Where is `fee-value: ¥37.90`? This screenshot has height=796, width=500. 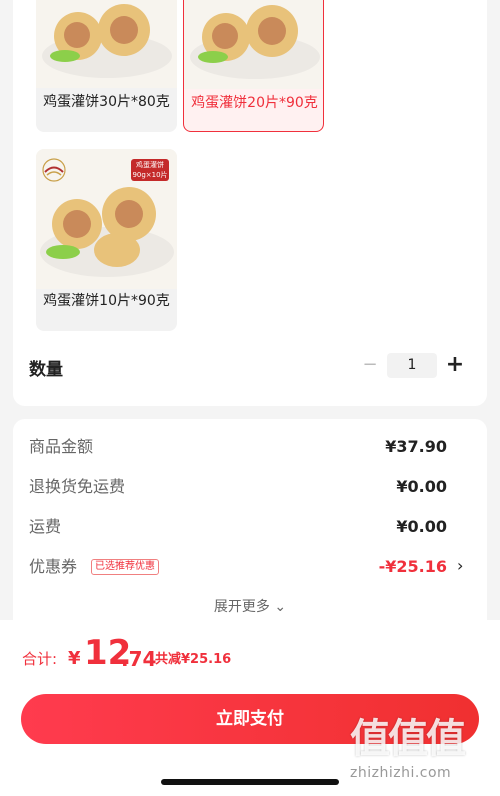
fee-value: ¥37.90 is located at coordinates (416, 446).